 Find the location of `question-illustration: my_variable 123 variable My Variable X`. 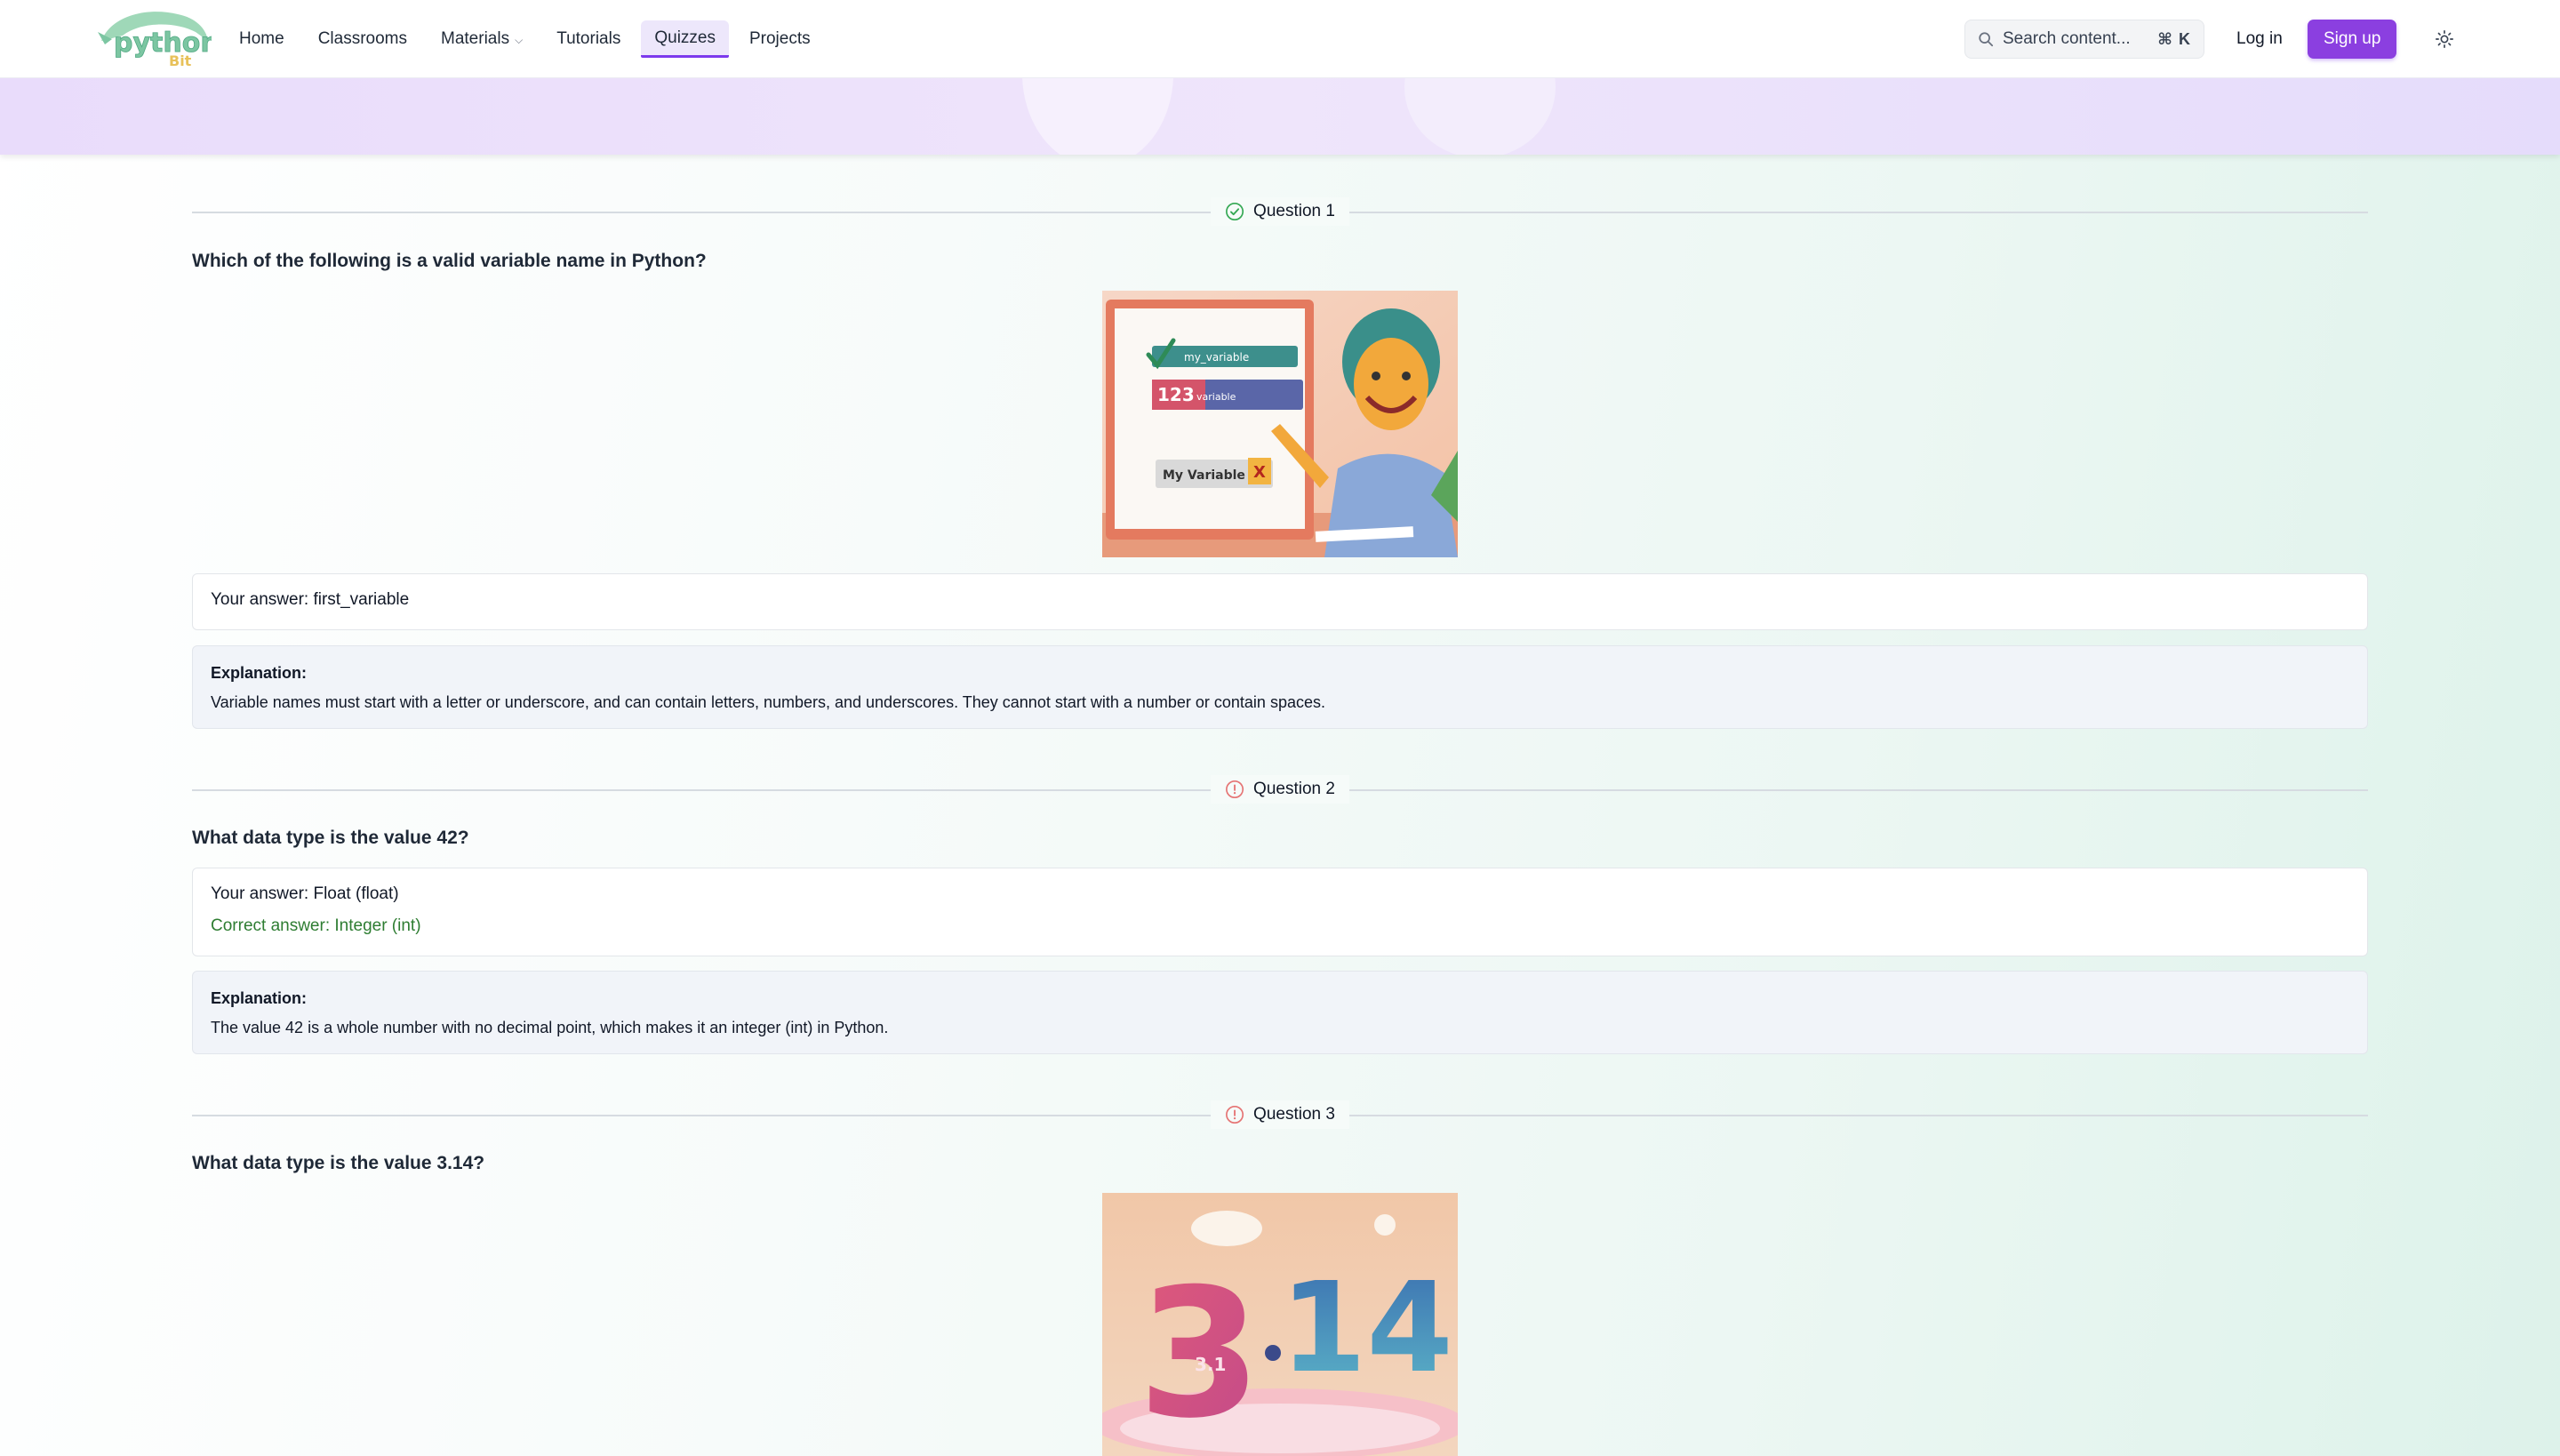

question-illustration: my_variable 123 variable My Variable X is located at coordinates (1280, 424).